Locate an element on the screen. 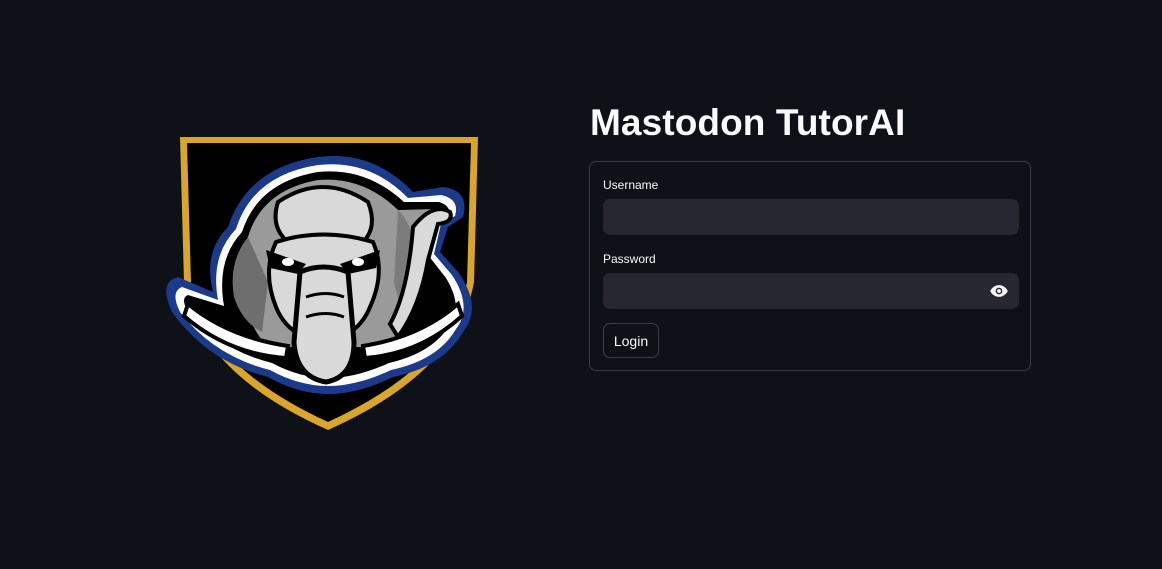 The image size is (1162, 569). login-form: Username Password Login is located at coordinates (810, 266).